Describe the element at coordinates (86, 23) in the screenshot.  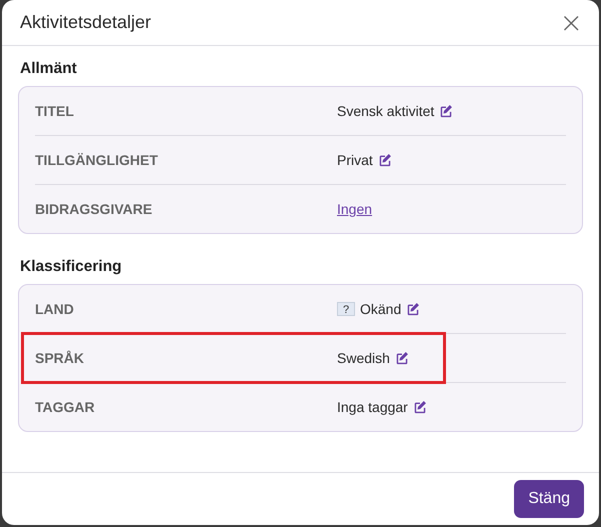
I see `dialog-title: Aktivitetsdetaljer` at that location.